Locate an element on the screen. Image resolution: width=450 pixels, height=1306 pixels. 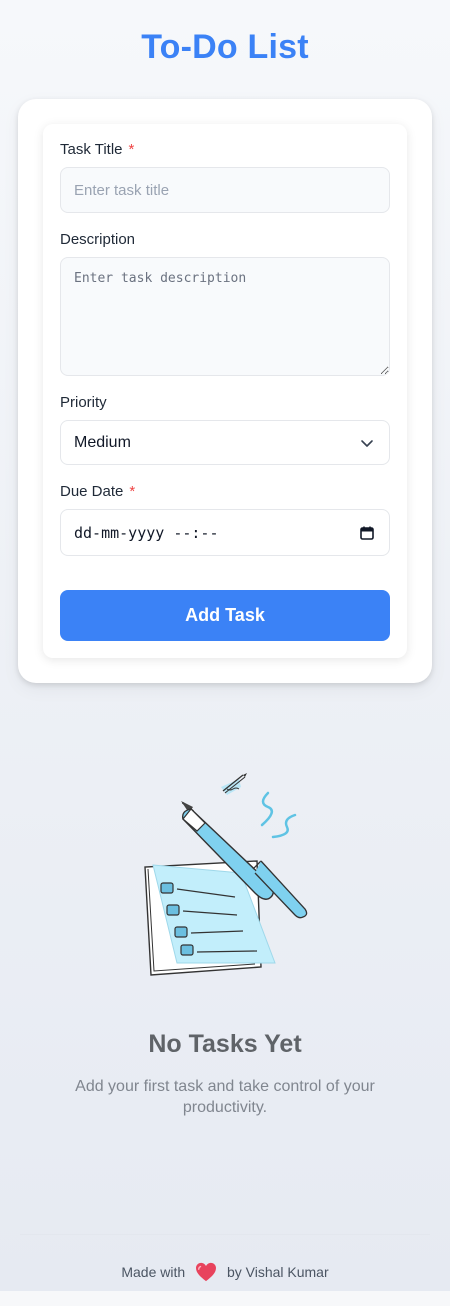
notebook-pen-illustration is located at coordinates (226, 874).